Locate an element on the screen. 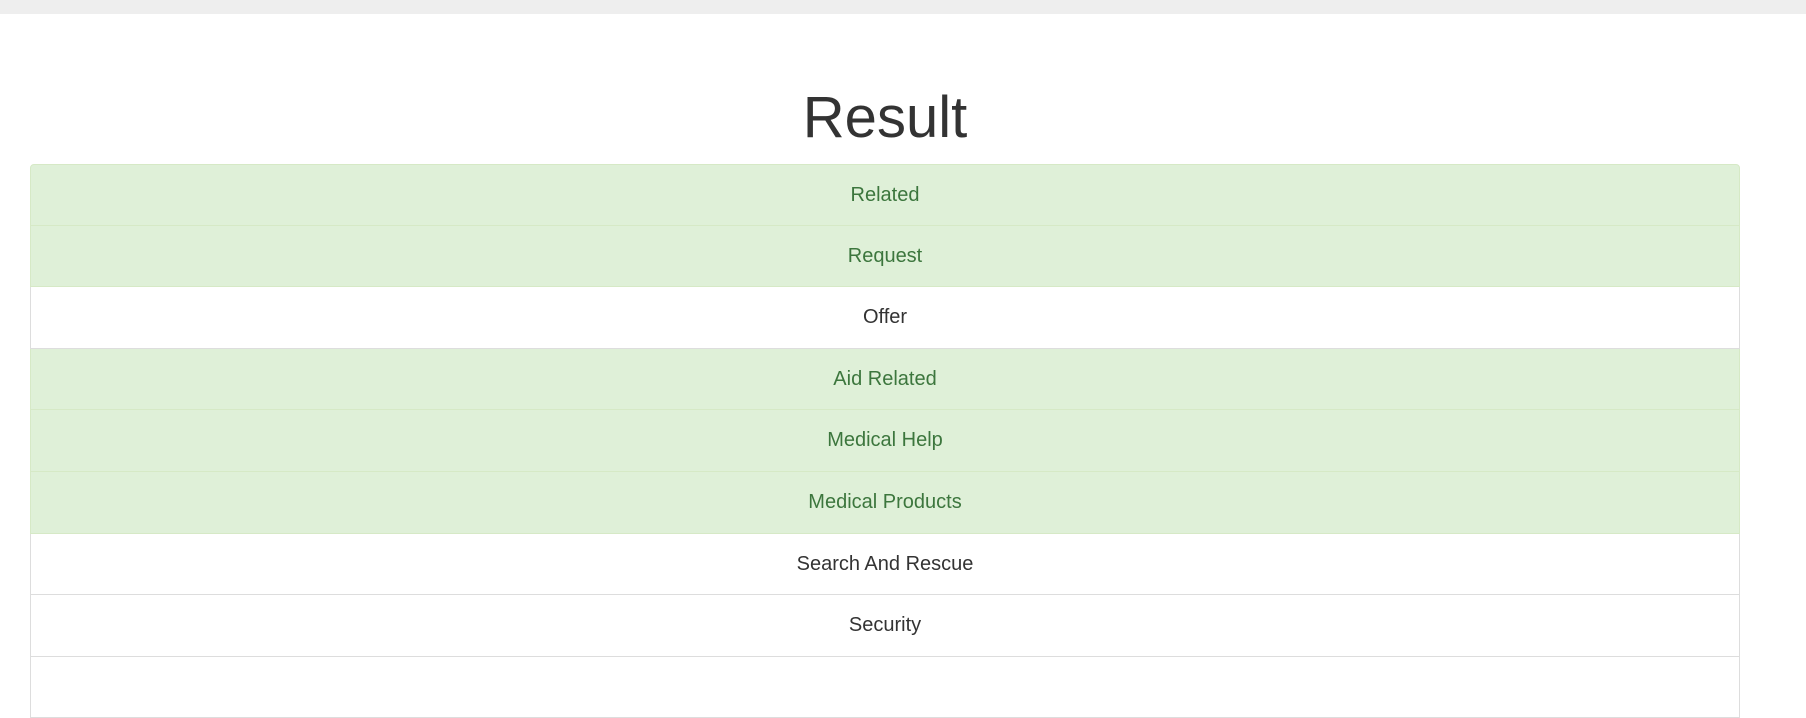 This screenshot has height=718, width=1806. list-item: Aid Related is located at coordinates (885, 379).